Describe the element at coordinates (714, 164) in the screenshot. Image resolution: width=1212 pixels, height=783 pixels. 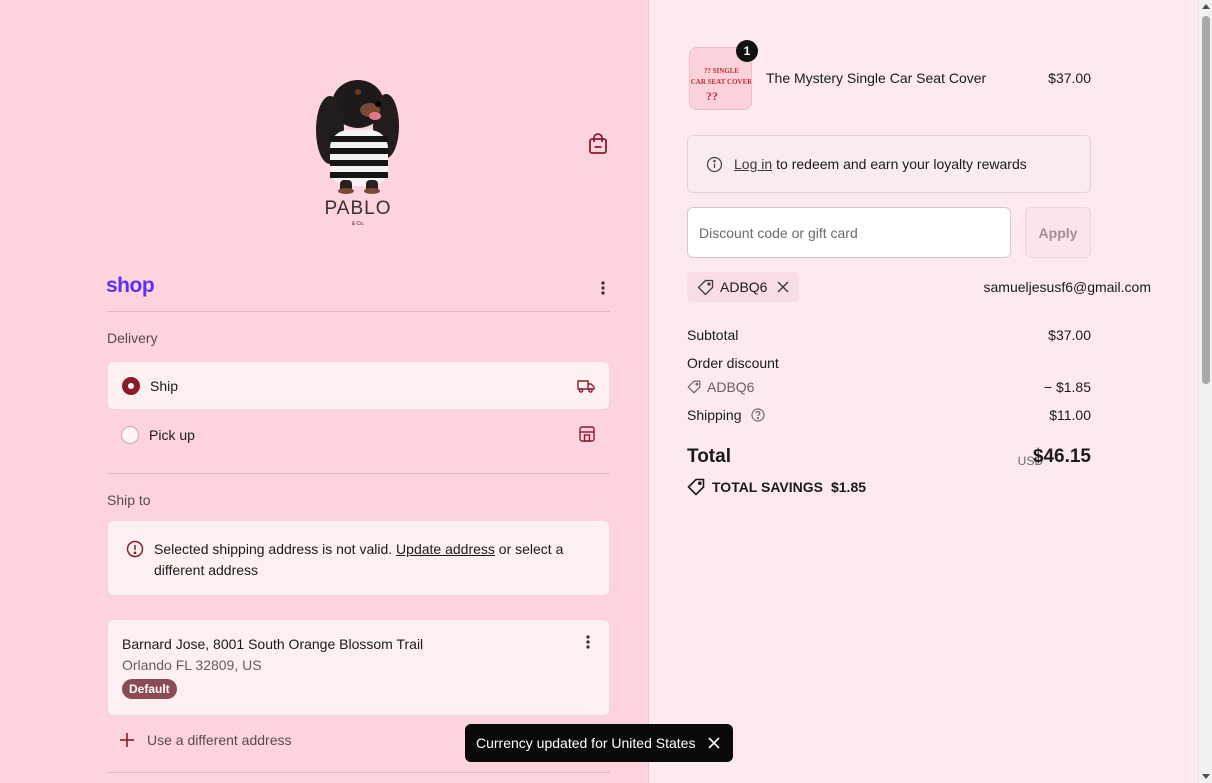
I see `info-icon` at that location.